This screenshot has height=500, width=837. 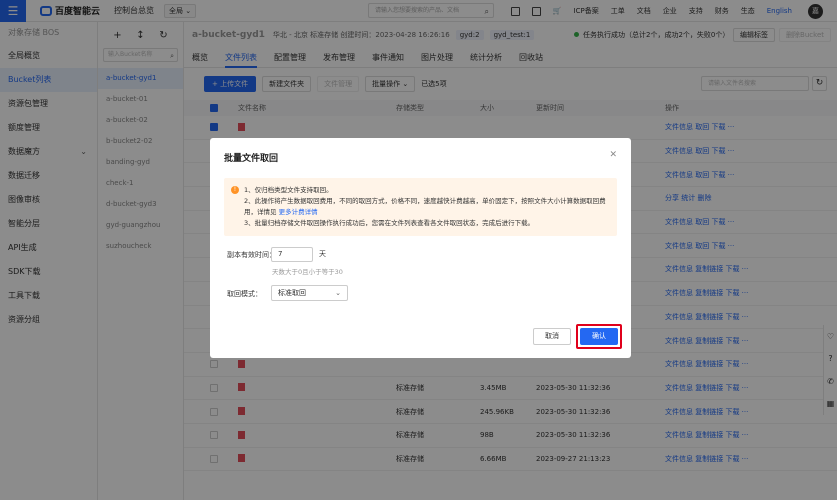 What do you see at coordinates (298, 212) in the screenshot?
I see `pricing-detail-link: 更多计费详情` at bounding box center [298, 212].